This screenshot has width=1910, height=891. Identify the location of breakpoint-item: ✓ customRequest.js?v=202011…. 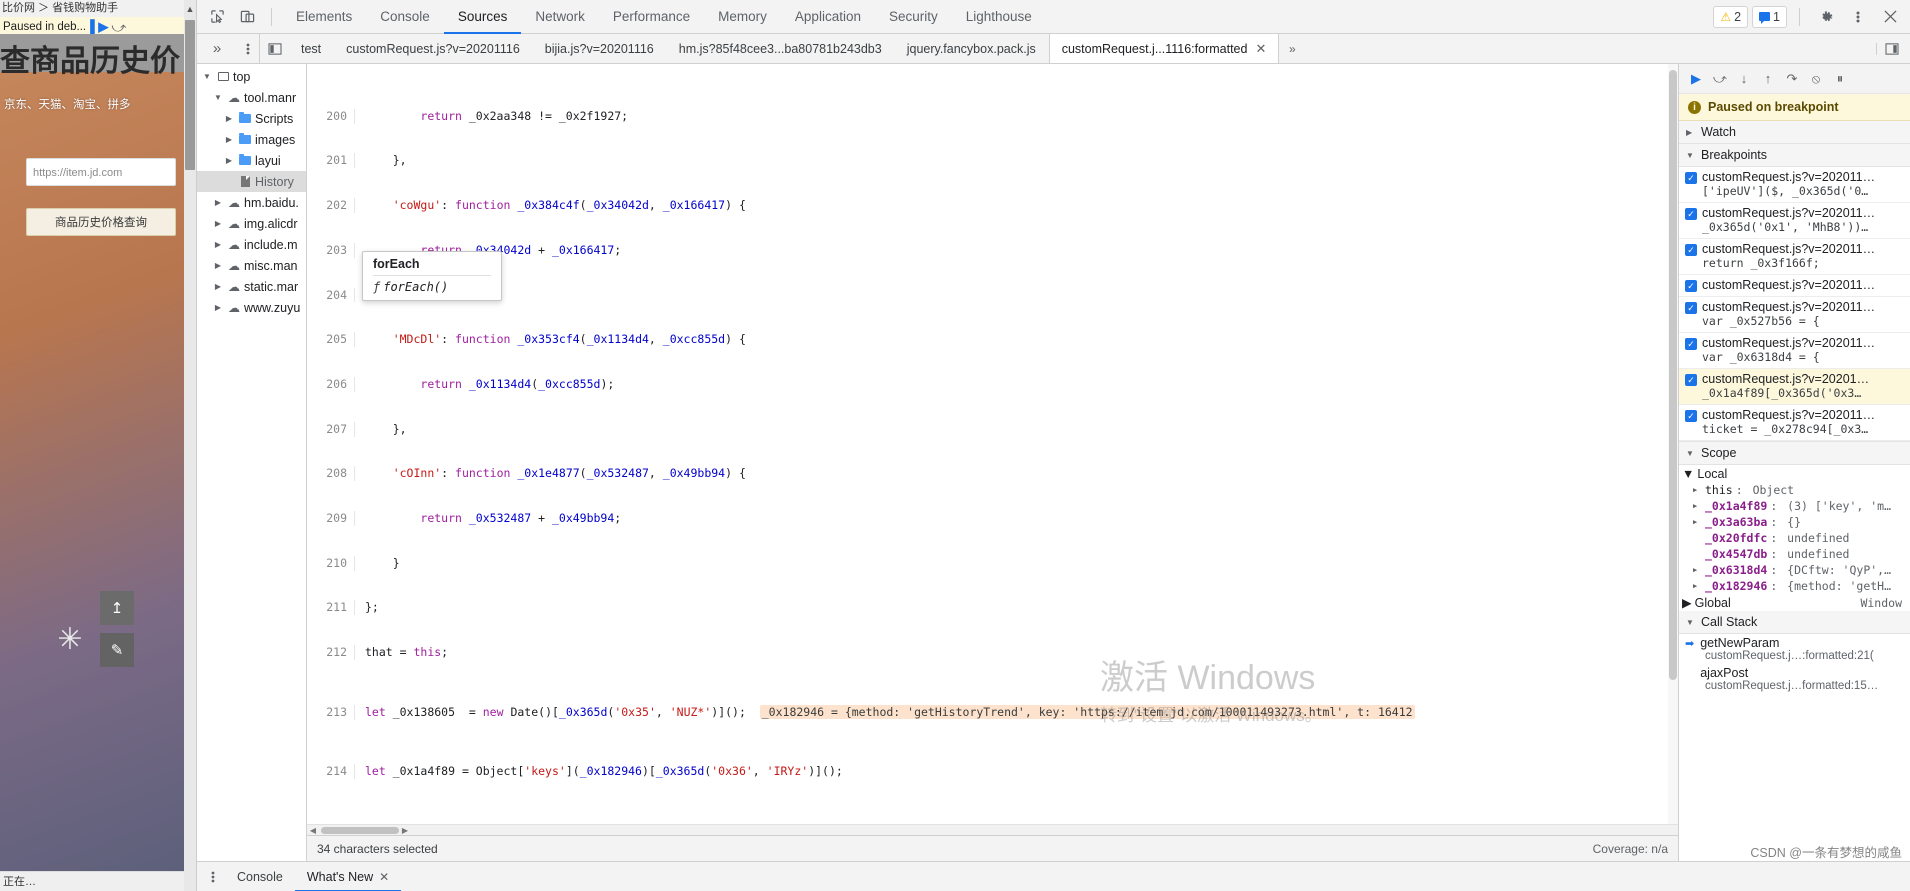
(1794, 286).